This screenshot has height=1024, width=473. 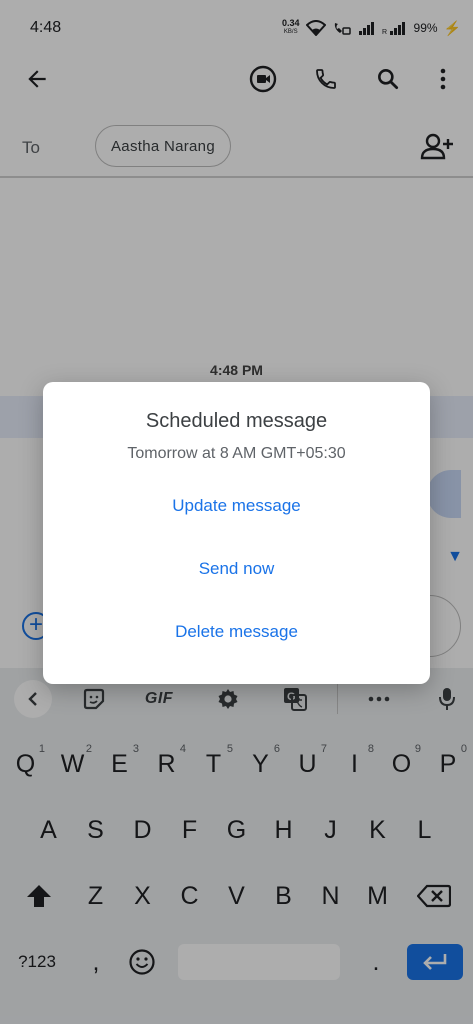 I want to click on dialog-subtitle: Tomorrow at 8 AM GMT+05:30, so click(x=236, y=453).